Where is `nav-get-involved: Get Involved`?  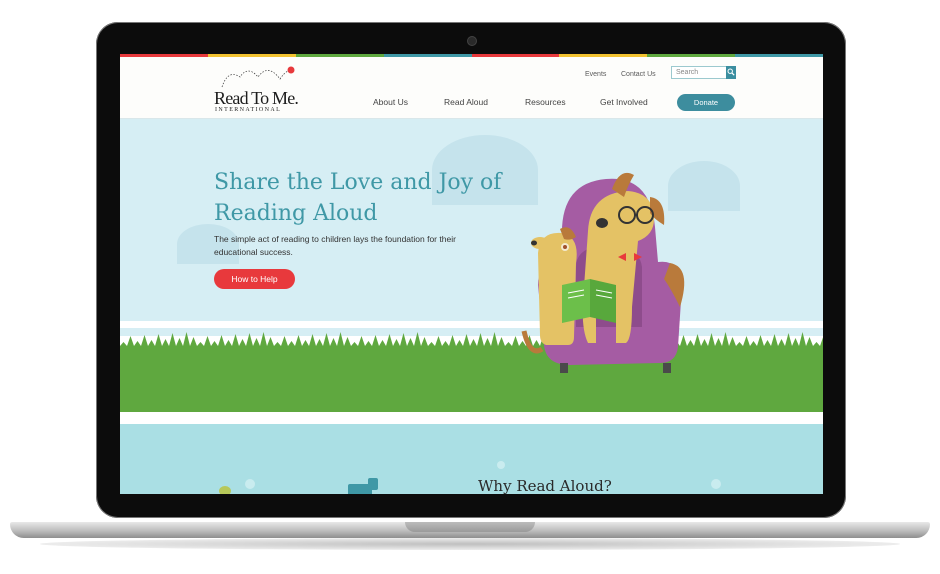
nav-get-involved: Get Involved is located at coordinates (624, 102).